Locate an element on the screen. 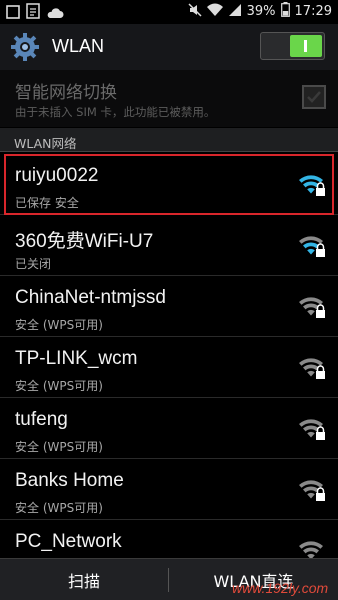 This screenshot has width=338, height=600. smart-switch-subtitle: 由于未插入 SIM 卡，此功能已被禁用。 is located at coordinates (115, 112).